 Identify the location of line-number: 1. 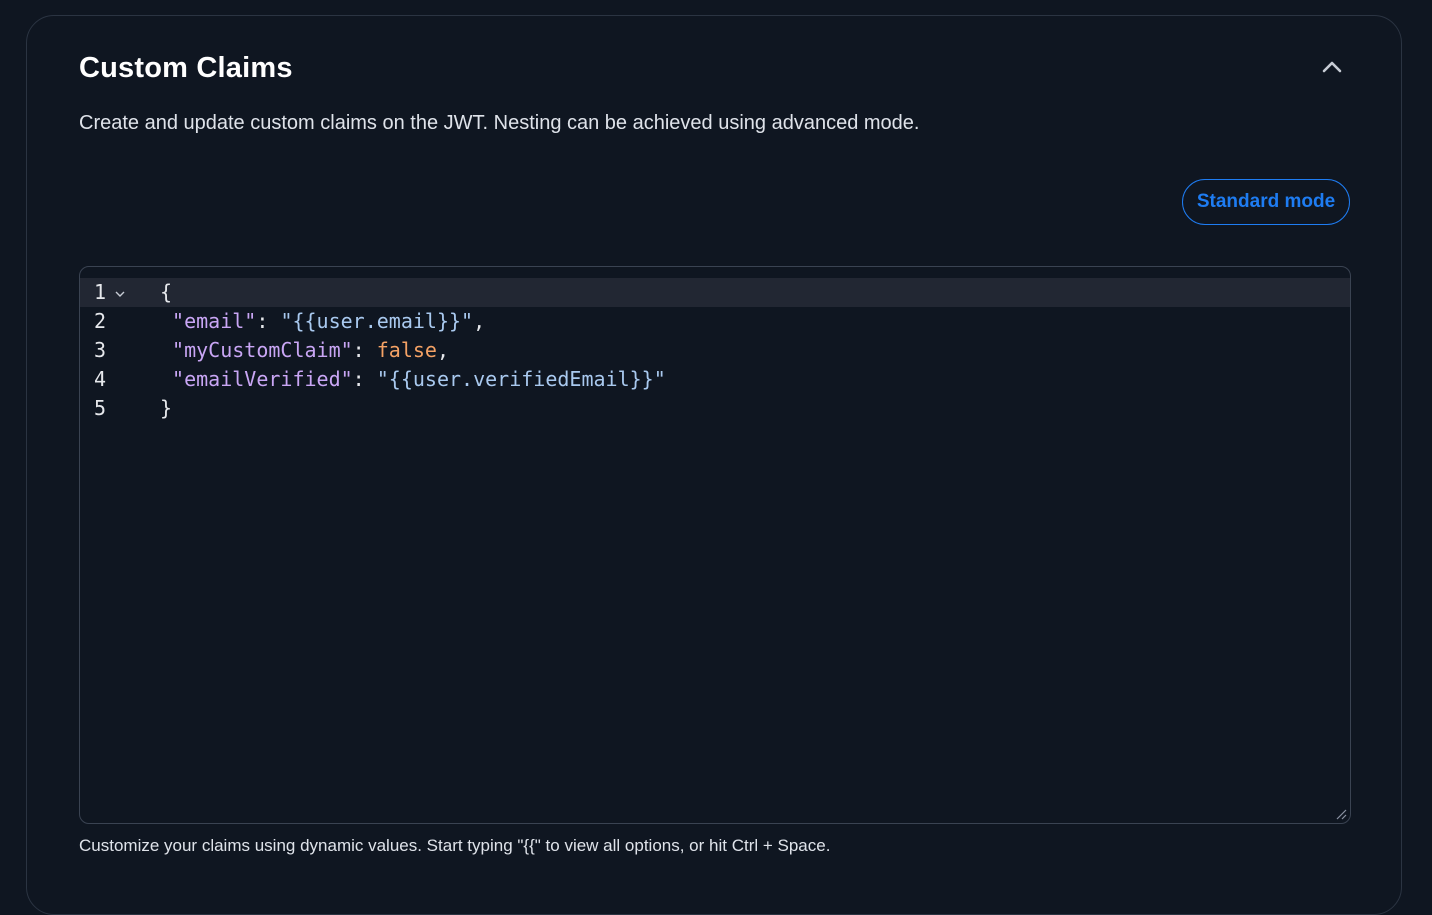
(100, 292).